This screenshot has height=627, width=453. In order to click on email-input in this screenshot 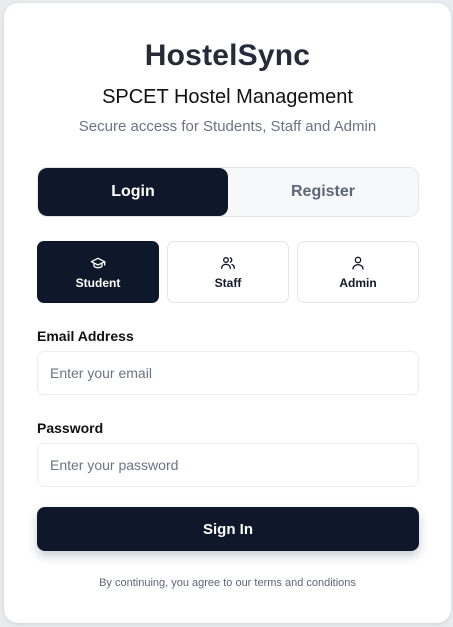, I will do `click(228, 373)`.